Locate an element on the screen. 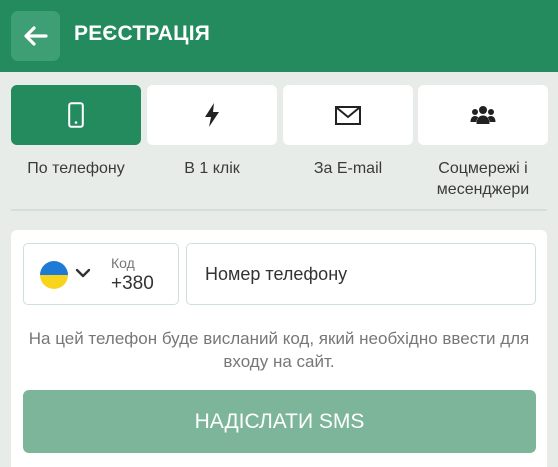 The image size is (558, 467). back-button is located at coordinates (35, 36).